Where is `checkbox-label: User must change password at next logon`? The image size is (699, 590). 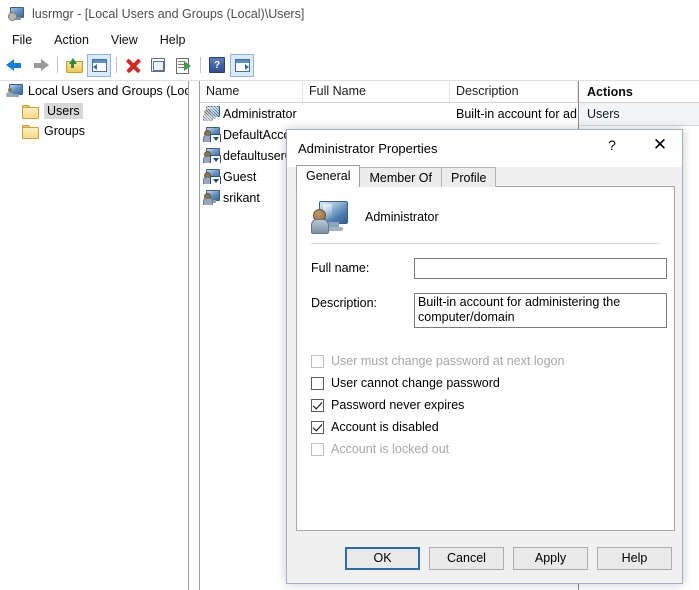
checkbox-label: User must change password at next logon is located at coordinates (448, 361).